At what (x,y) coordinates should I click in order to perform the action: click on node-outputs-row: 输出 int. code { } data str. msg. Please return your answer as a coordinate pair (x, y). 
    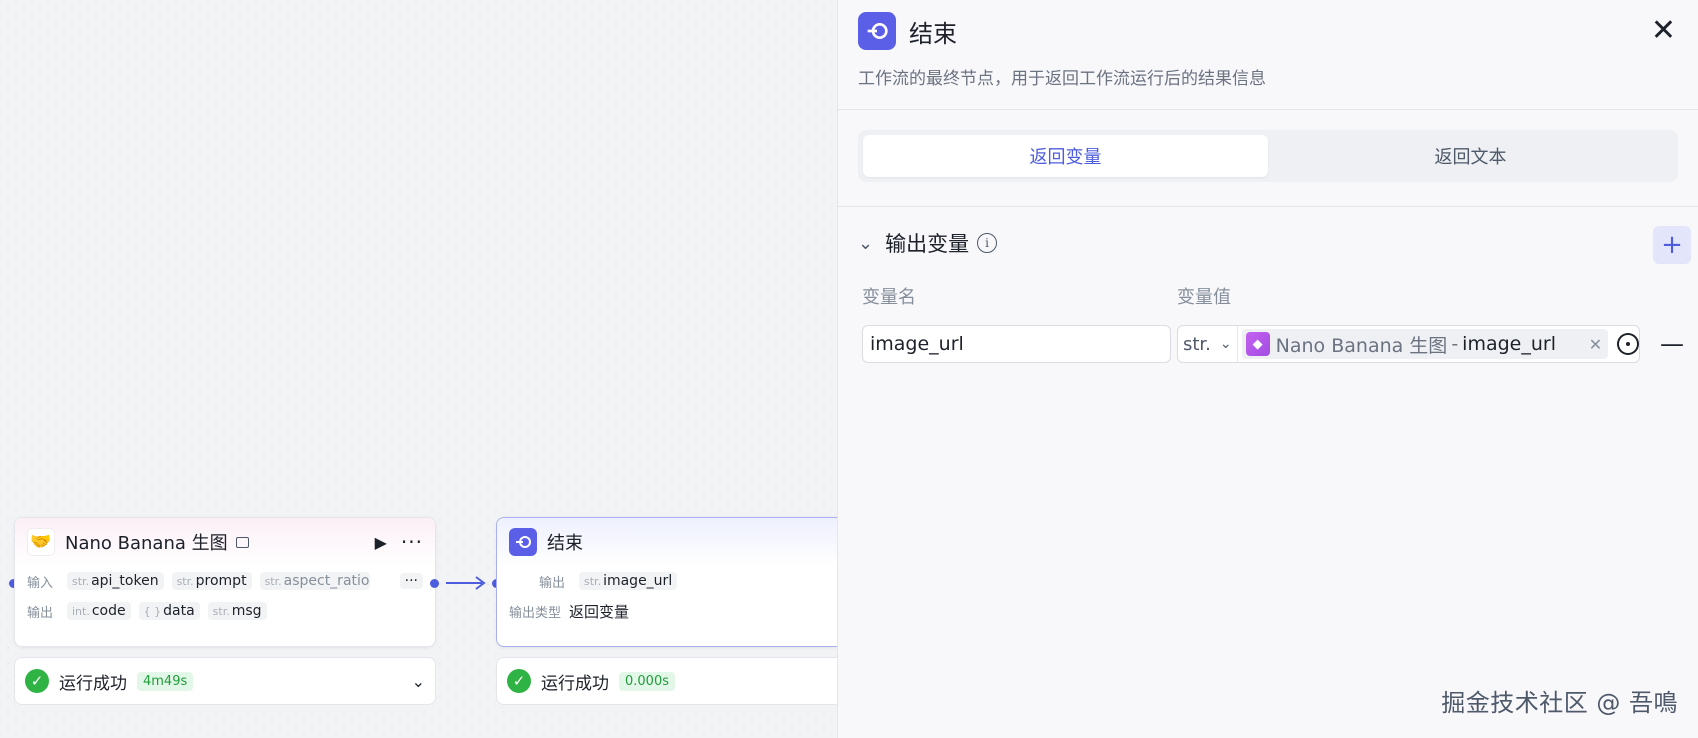
    Looking at the image, I should click on (225, 611).